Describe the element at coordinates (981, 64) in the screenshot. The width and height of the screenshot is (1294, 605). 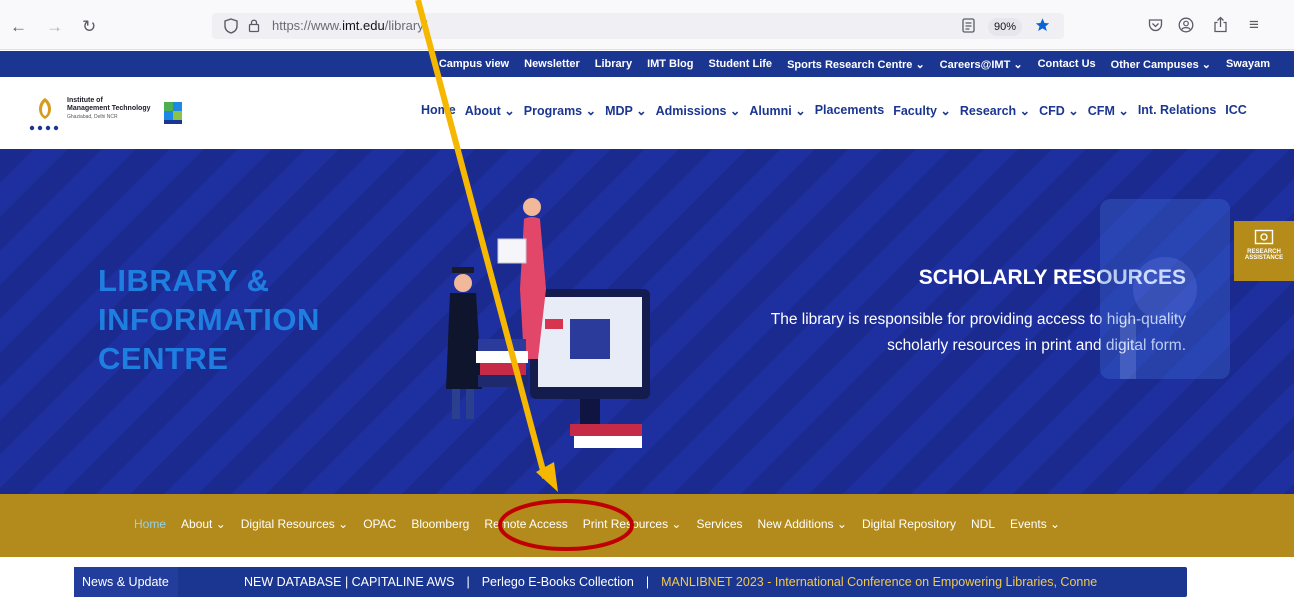
I see `topbar-link-careers: Careers@IMT ⌄` at that location.